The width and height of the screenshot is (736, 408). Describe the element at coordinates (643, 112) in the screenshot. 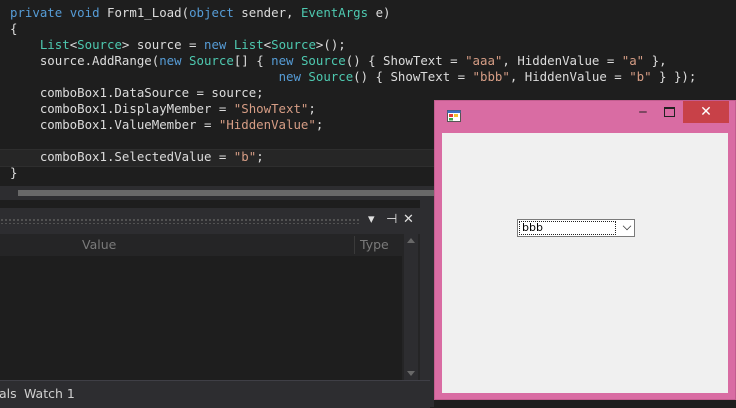

I see `minimize-button: ‒` at that location.